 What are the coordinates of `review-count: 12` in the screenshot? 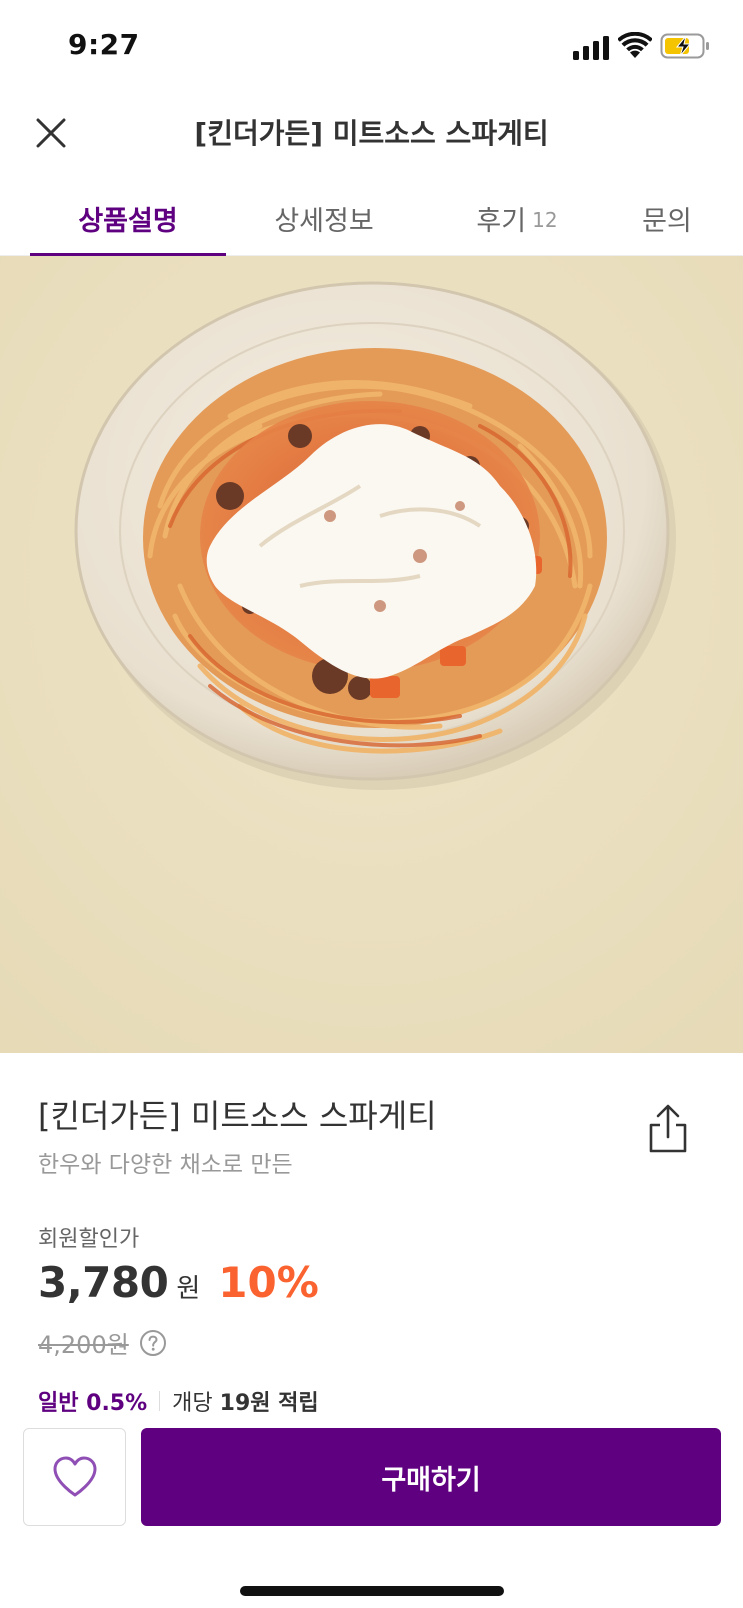 It's located at (545, 220).